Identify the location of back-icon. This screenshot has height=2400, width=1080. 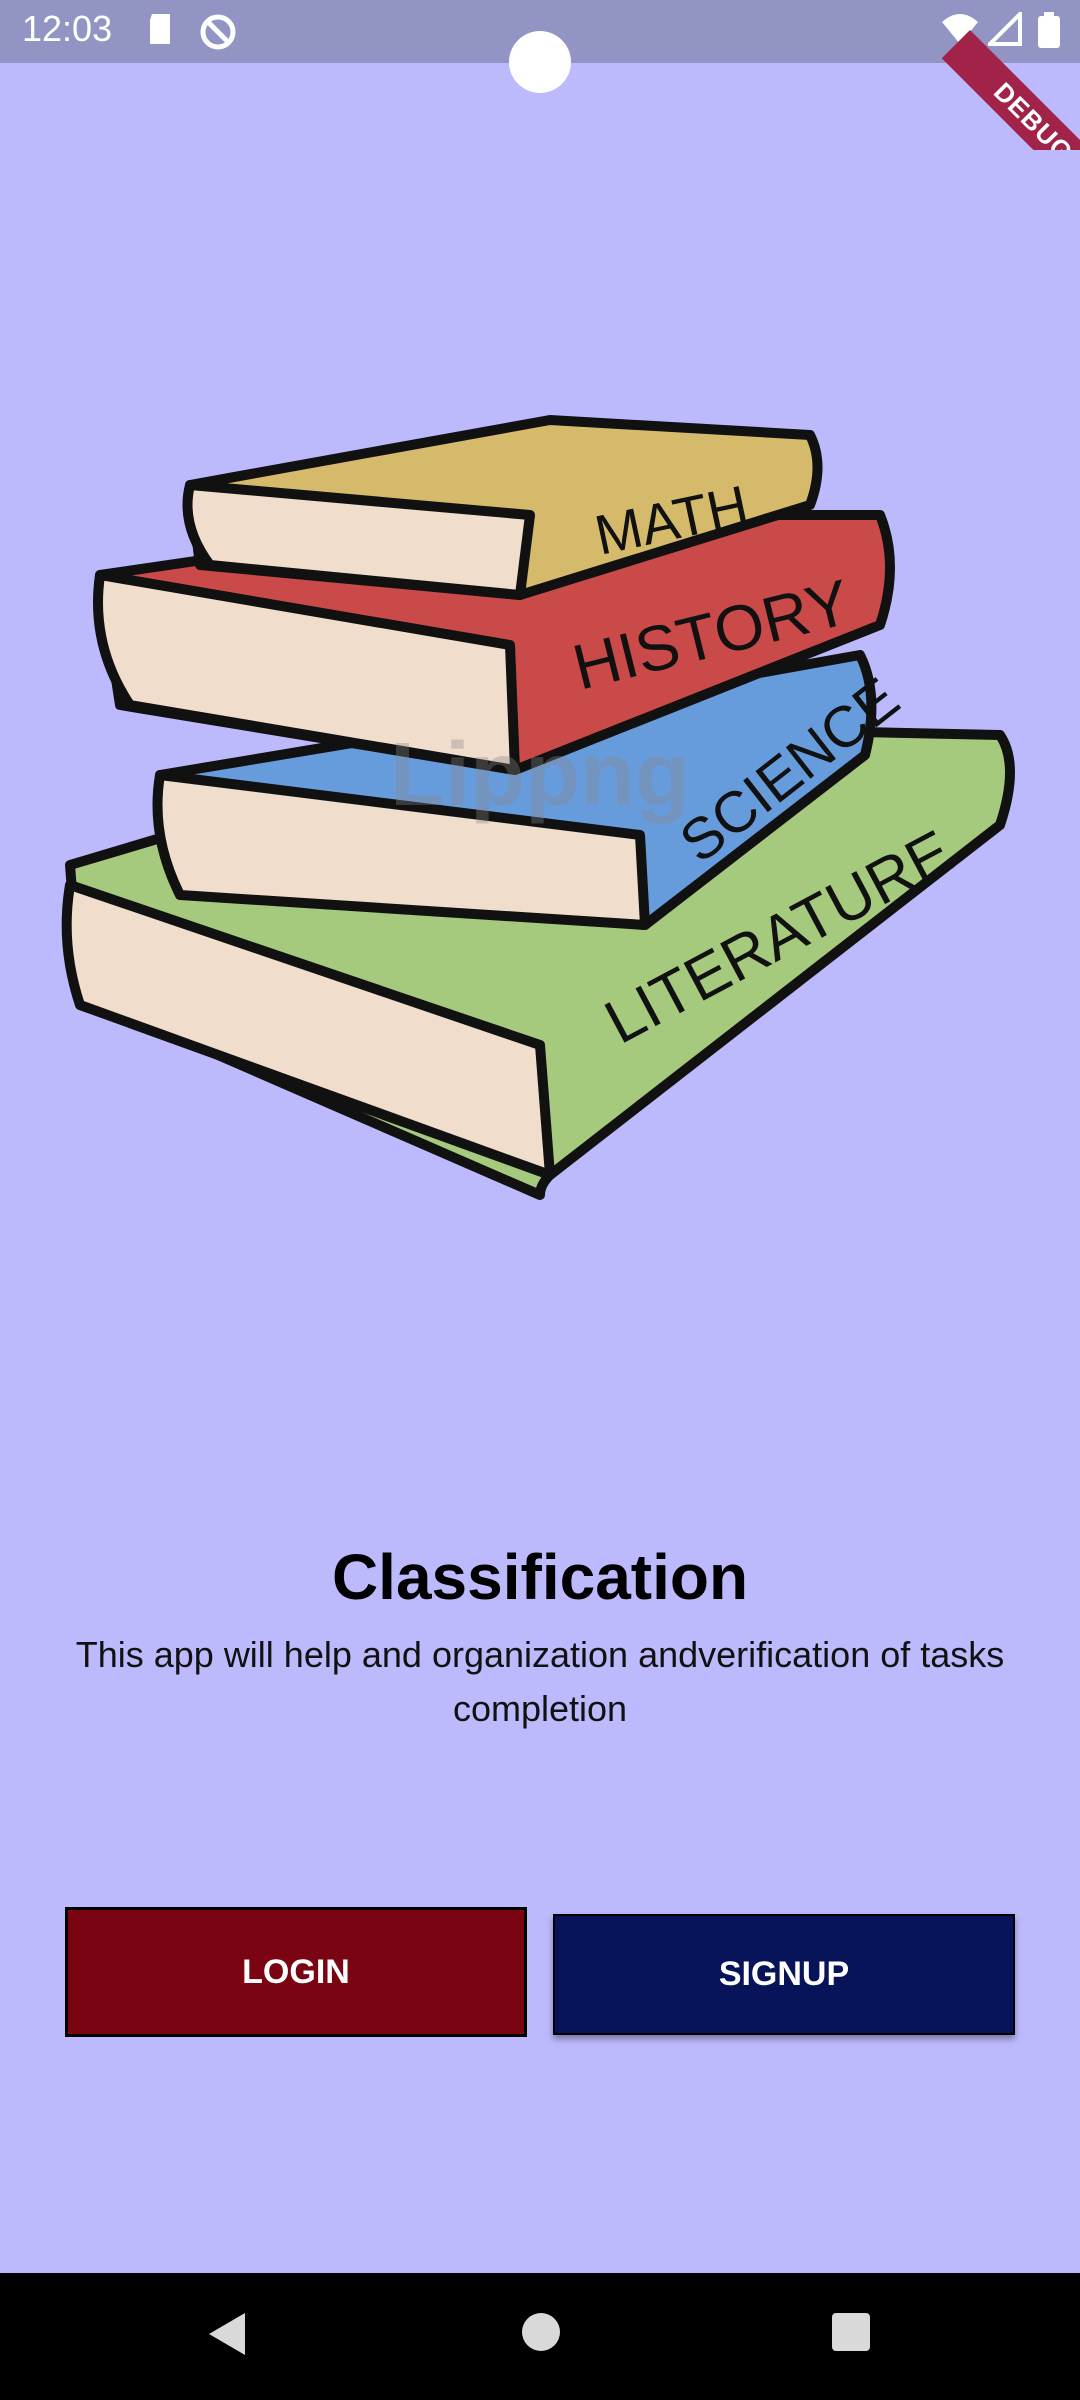
(227, 2336).